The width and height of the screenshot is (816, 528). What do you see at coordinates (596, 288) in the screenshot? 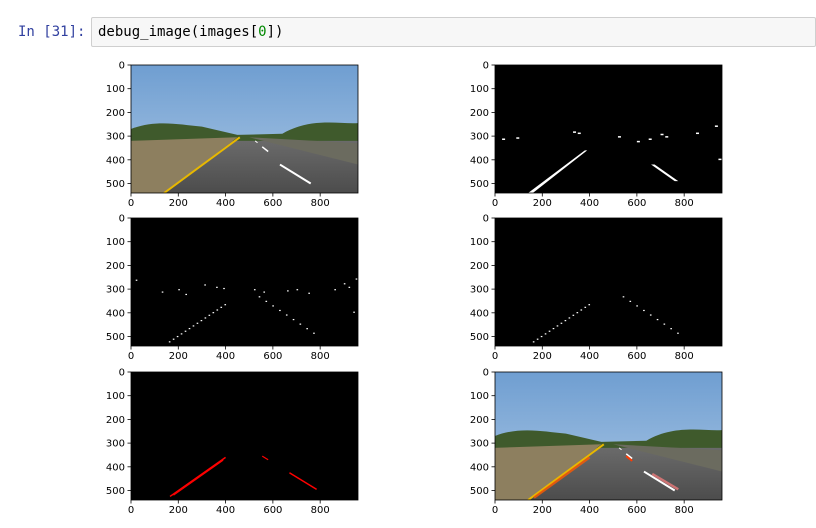
I see `region-masked-edges-image: 0 200 400 600 800 0 100 200 300 400 500` at bounding box center [596, 288].